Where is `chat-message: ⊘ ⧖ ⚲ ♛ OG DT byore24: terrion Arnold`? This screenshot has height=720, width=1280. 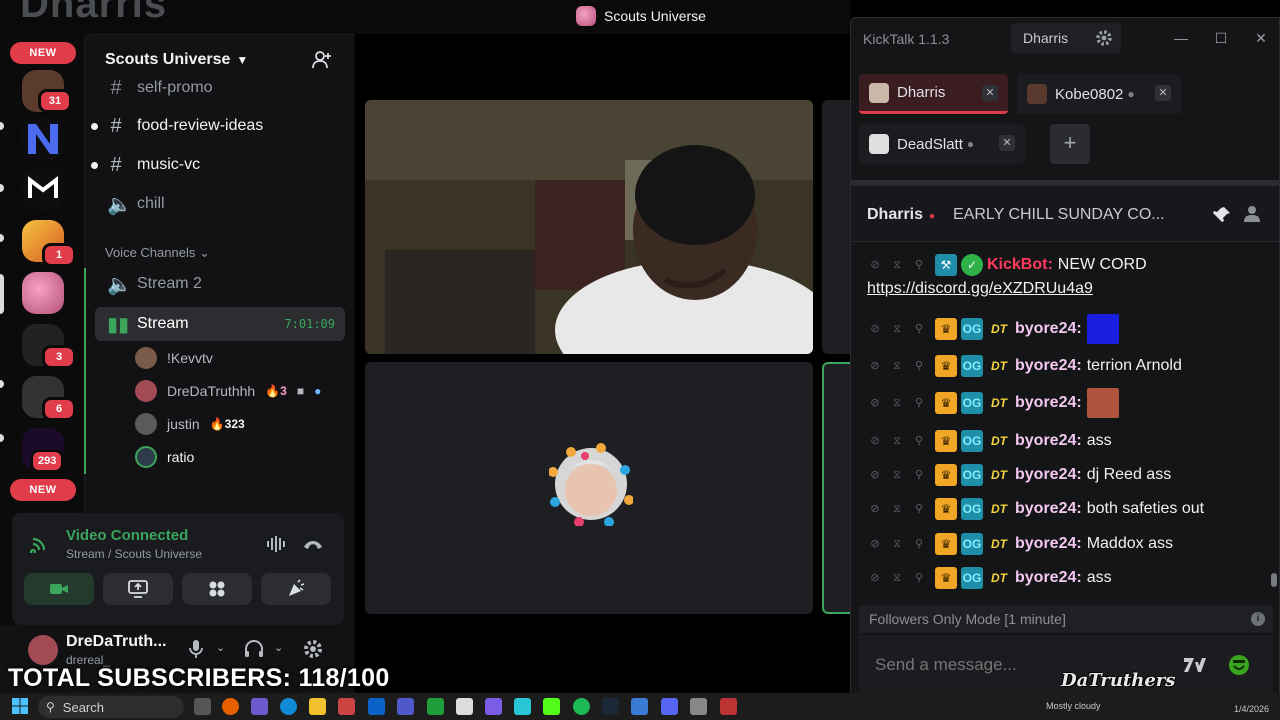
chat-message: ⊘ ⧖ ⚲ ♛ OG DT byore24: terrion Arnold is located at coordinates (1067, 366).